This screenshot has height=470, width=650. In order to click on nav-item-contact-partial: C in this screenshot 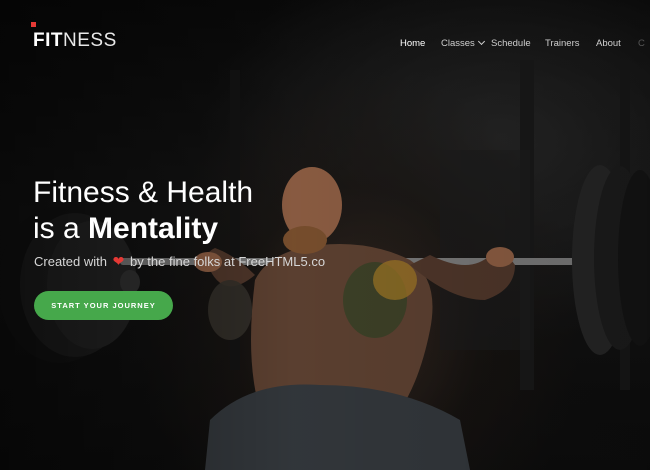, I will do `click(641, 44)`.